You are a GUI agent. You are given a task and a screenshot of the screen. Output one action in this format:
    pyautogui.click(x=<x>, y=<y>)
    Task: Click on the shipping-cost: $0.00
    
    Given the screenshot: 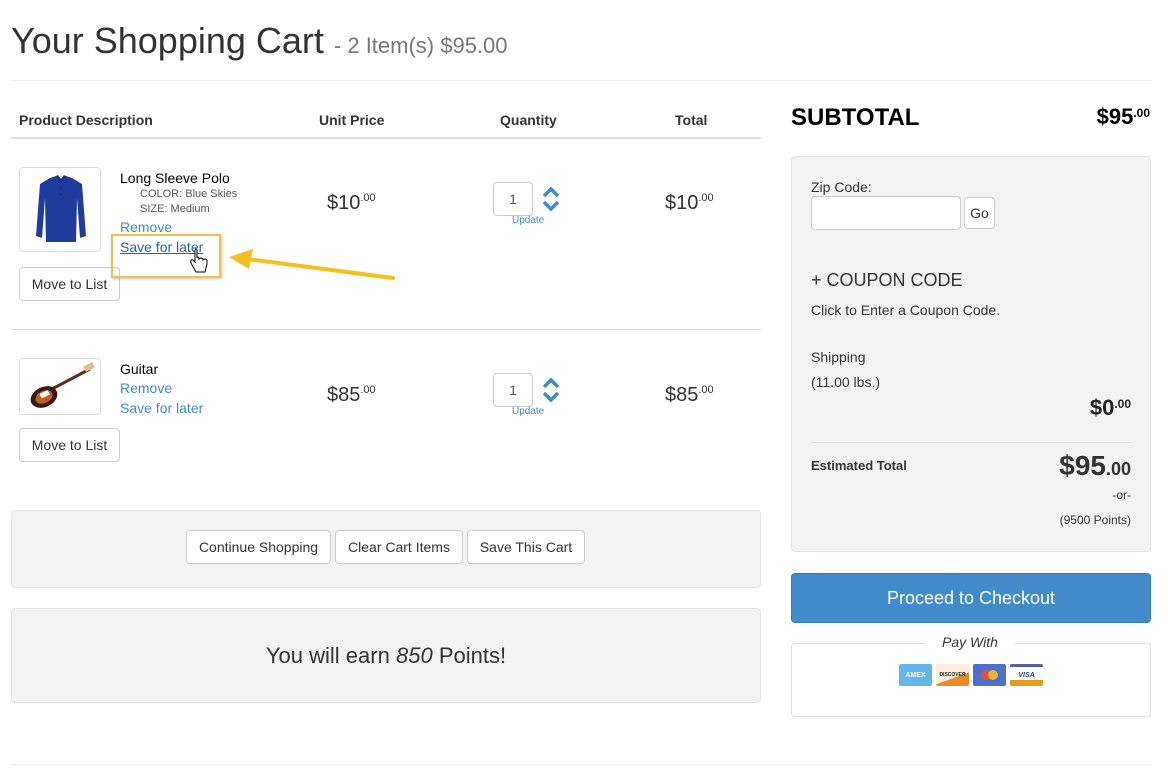 What is the action you would take?
    pyautogui.click(x=1110, y=408)
    